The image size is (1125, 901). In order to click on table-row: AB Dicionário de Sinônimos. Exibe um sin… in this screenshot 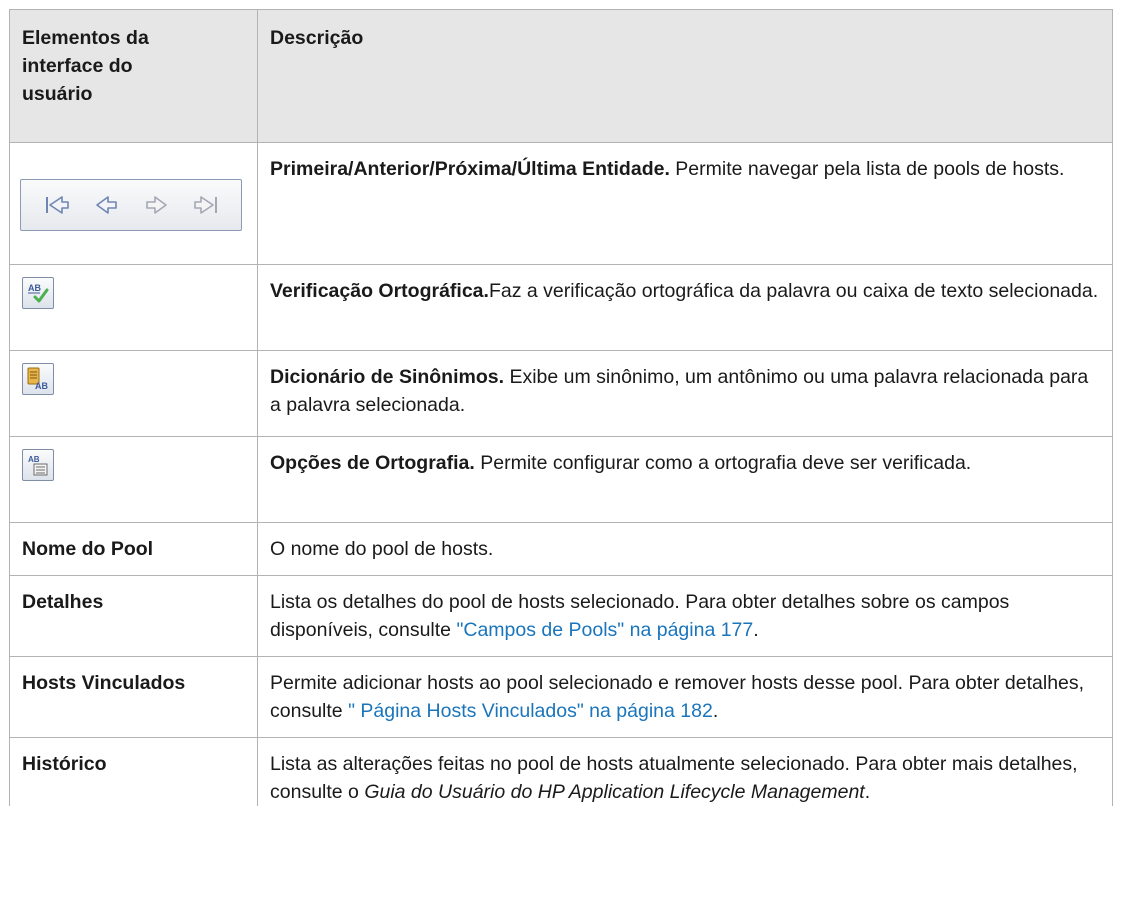, I will do `click(561, 393)`.